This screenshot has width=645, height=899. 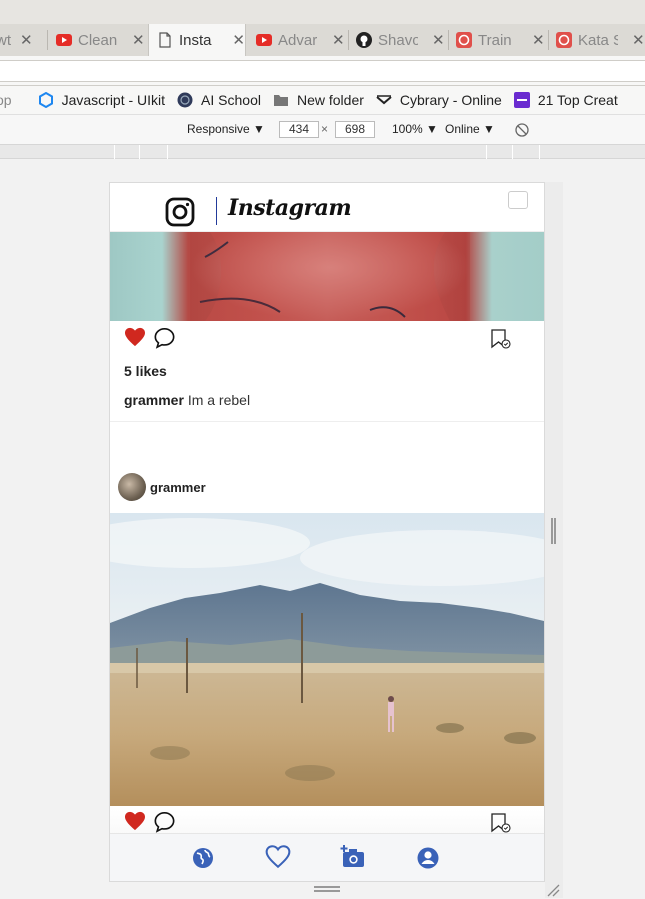 I want to click on resize-handle-bottom, so click(x=327, y=889).